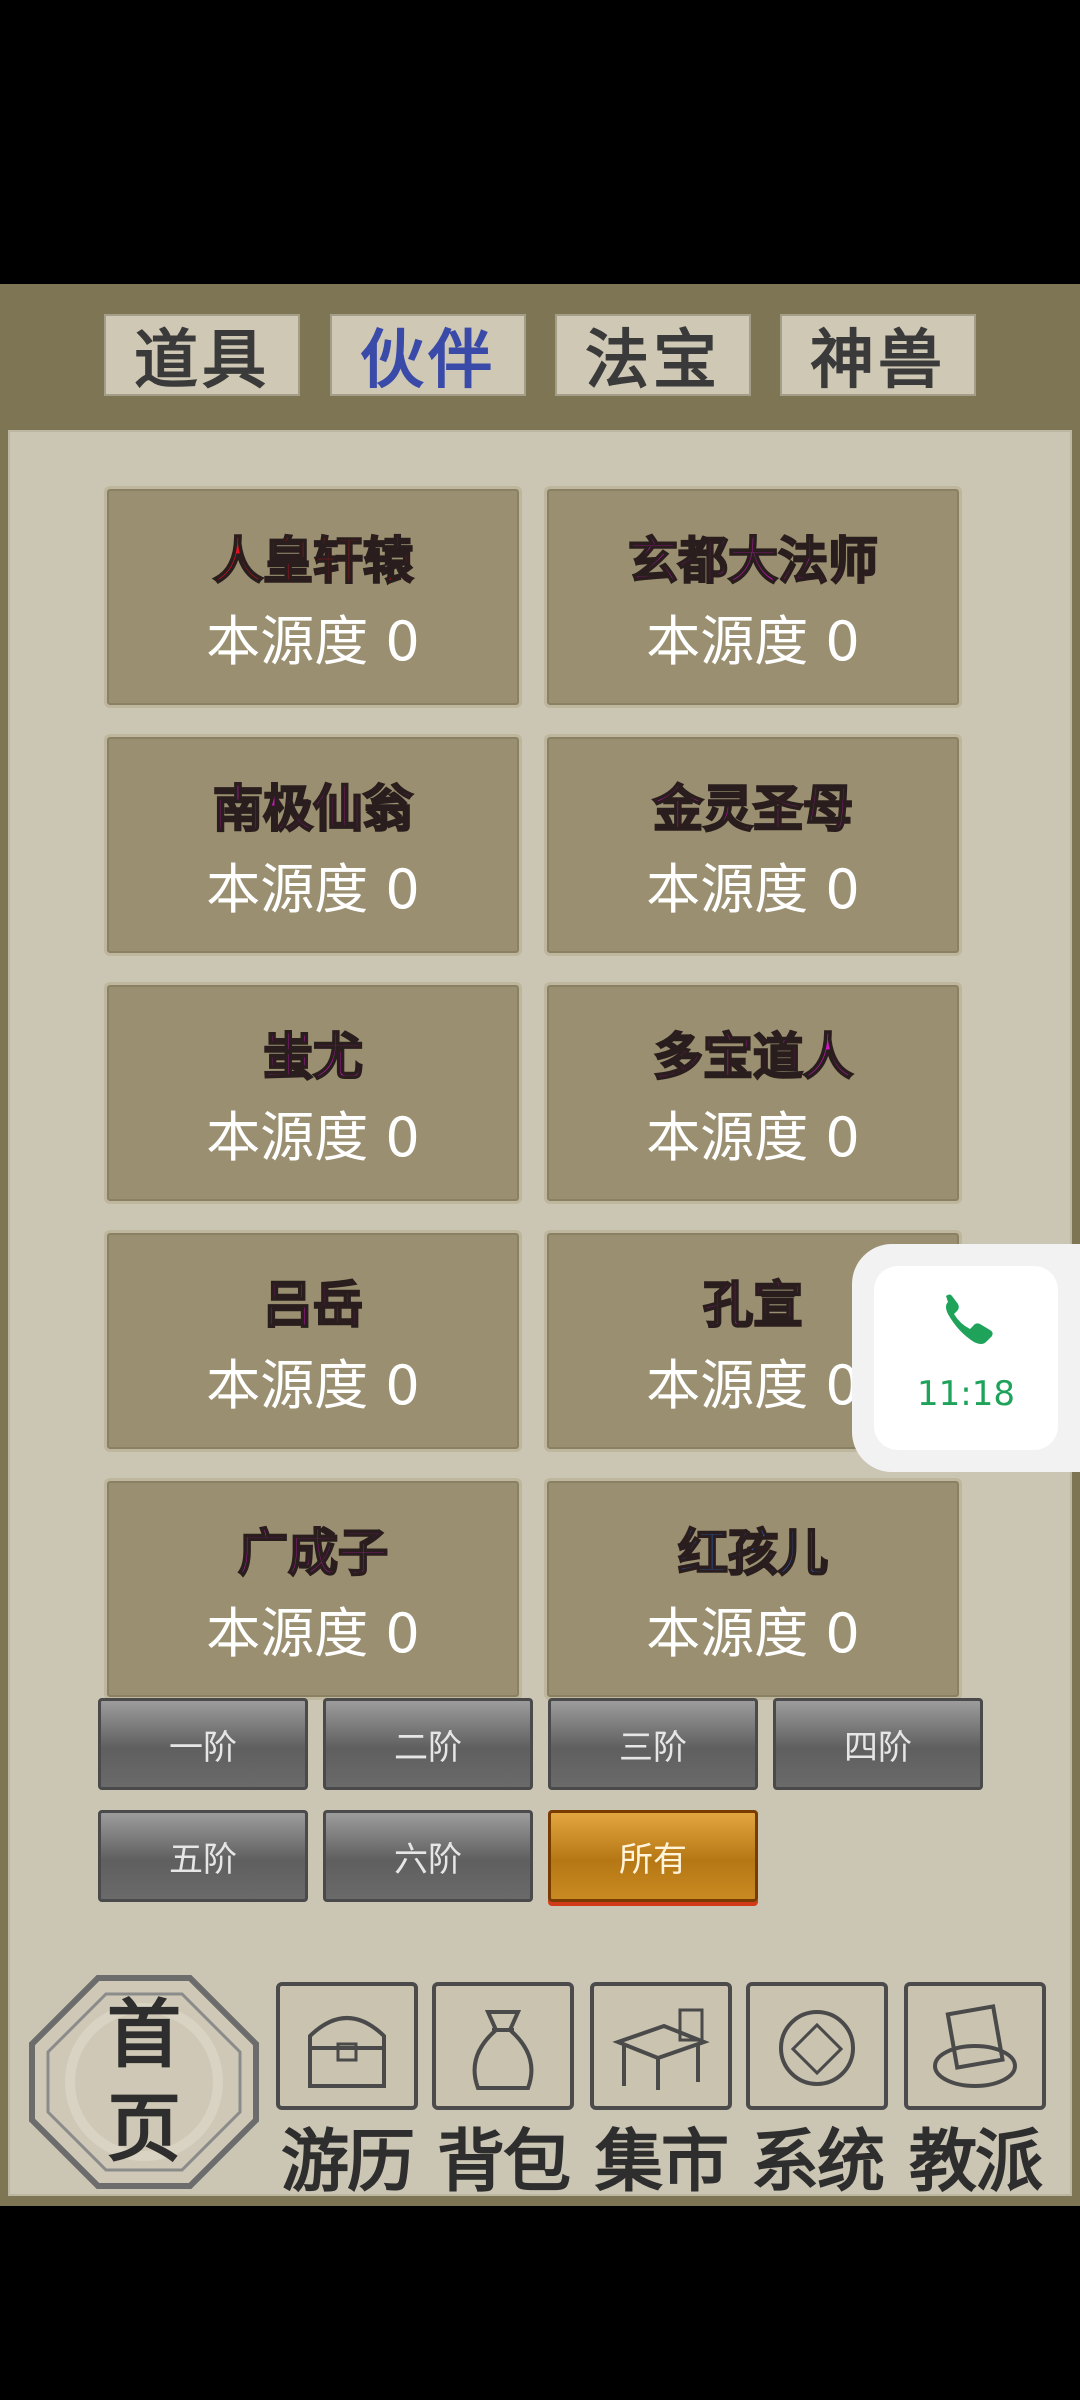  What do you see at coordinates (661, 2046) in the screenshot?
I see `market-stall-icon` at bounding box center [661, 2046].